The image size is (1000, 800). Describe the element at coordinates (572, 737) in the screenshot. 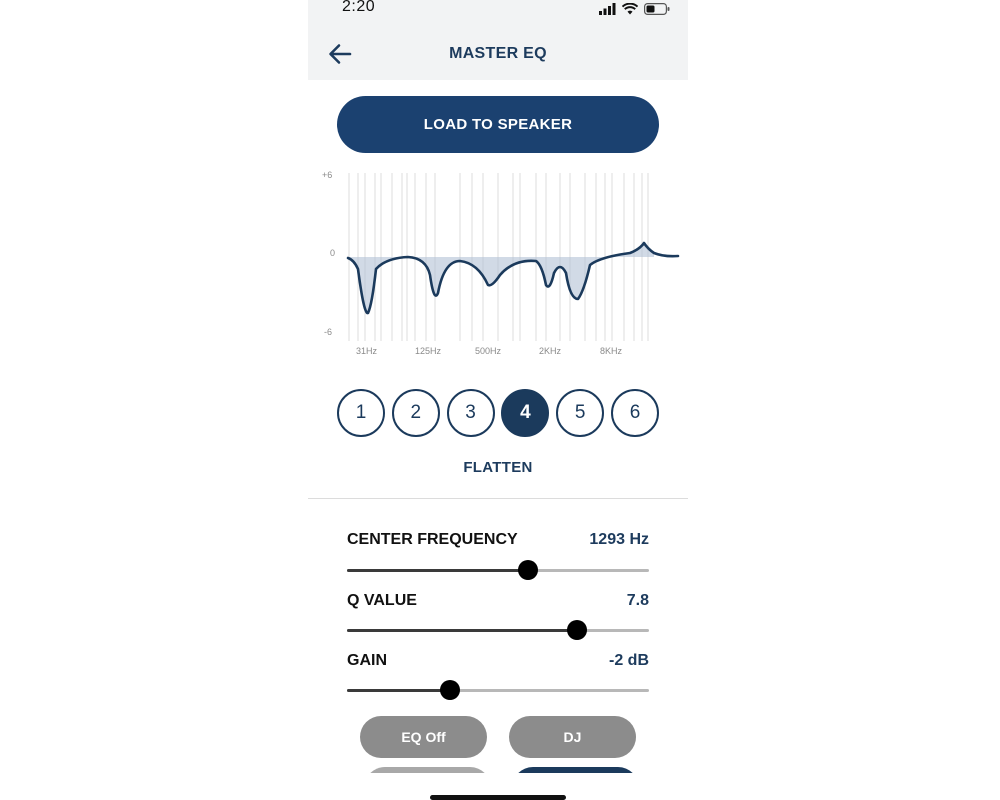

I see `preset-dj-button: DJ` at that location.